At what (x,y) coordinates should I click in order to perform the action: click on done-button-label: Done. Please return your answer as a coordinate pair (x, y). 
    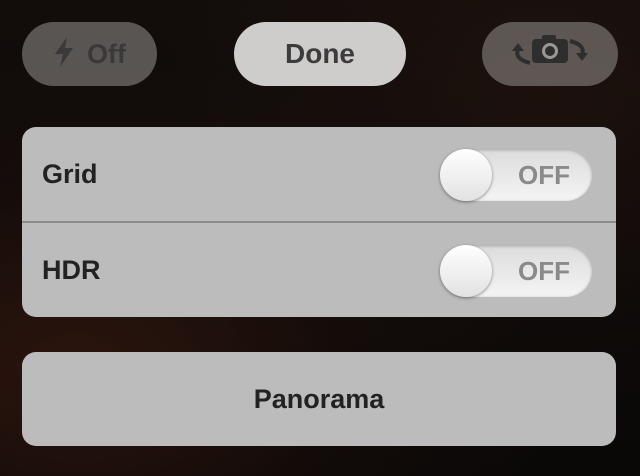
    Looking at the image, I should click on (320, 53).